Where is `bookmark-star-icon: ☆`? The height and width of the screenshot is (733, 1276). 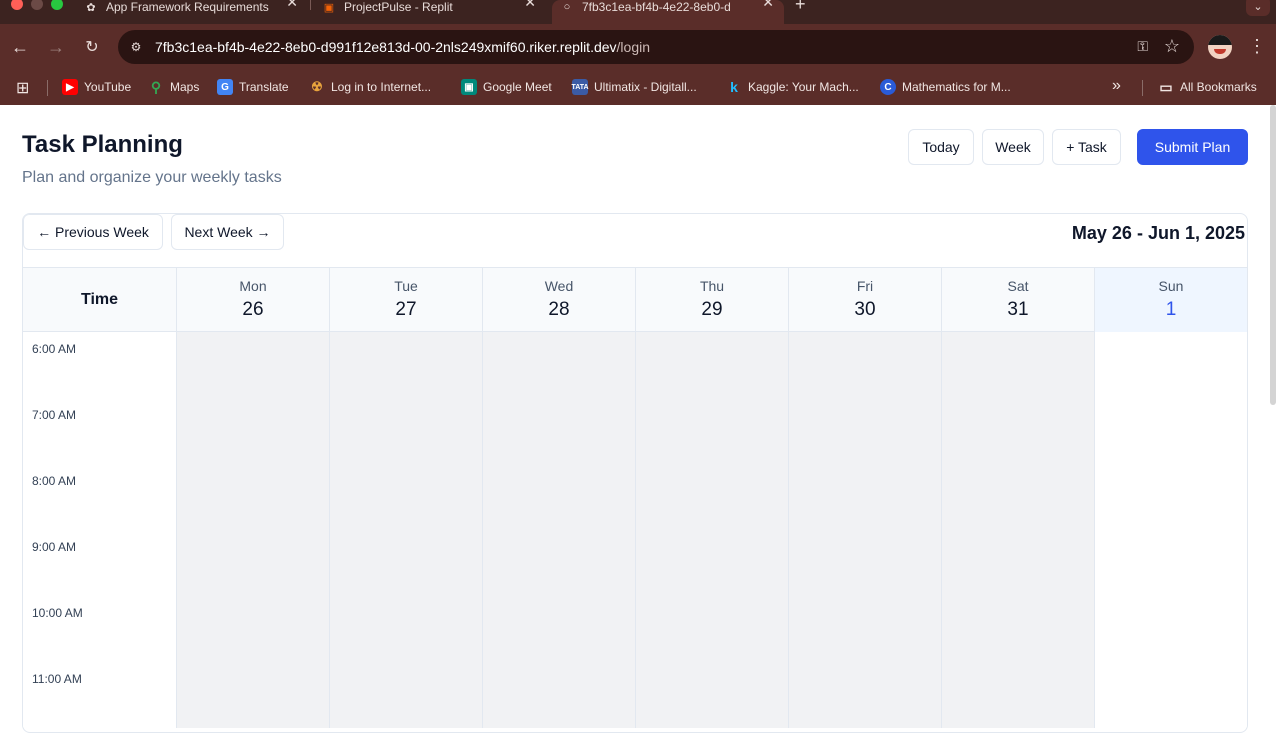 bookmark-star-icon: ☆ is located at coordinates (1172, 46).